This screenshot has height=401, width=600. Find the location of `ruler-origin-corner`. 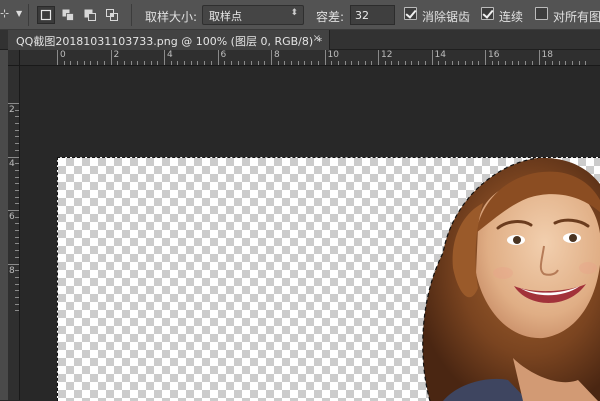

ruler-origin-corner is located at coordinates (14, 58).